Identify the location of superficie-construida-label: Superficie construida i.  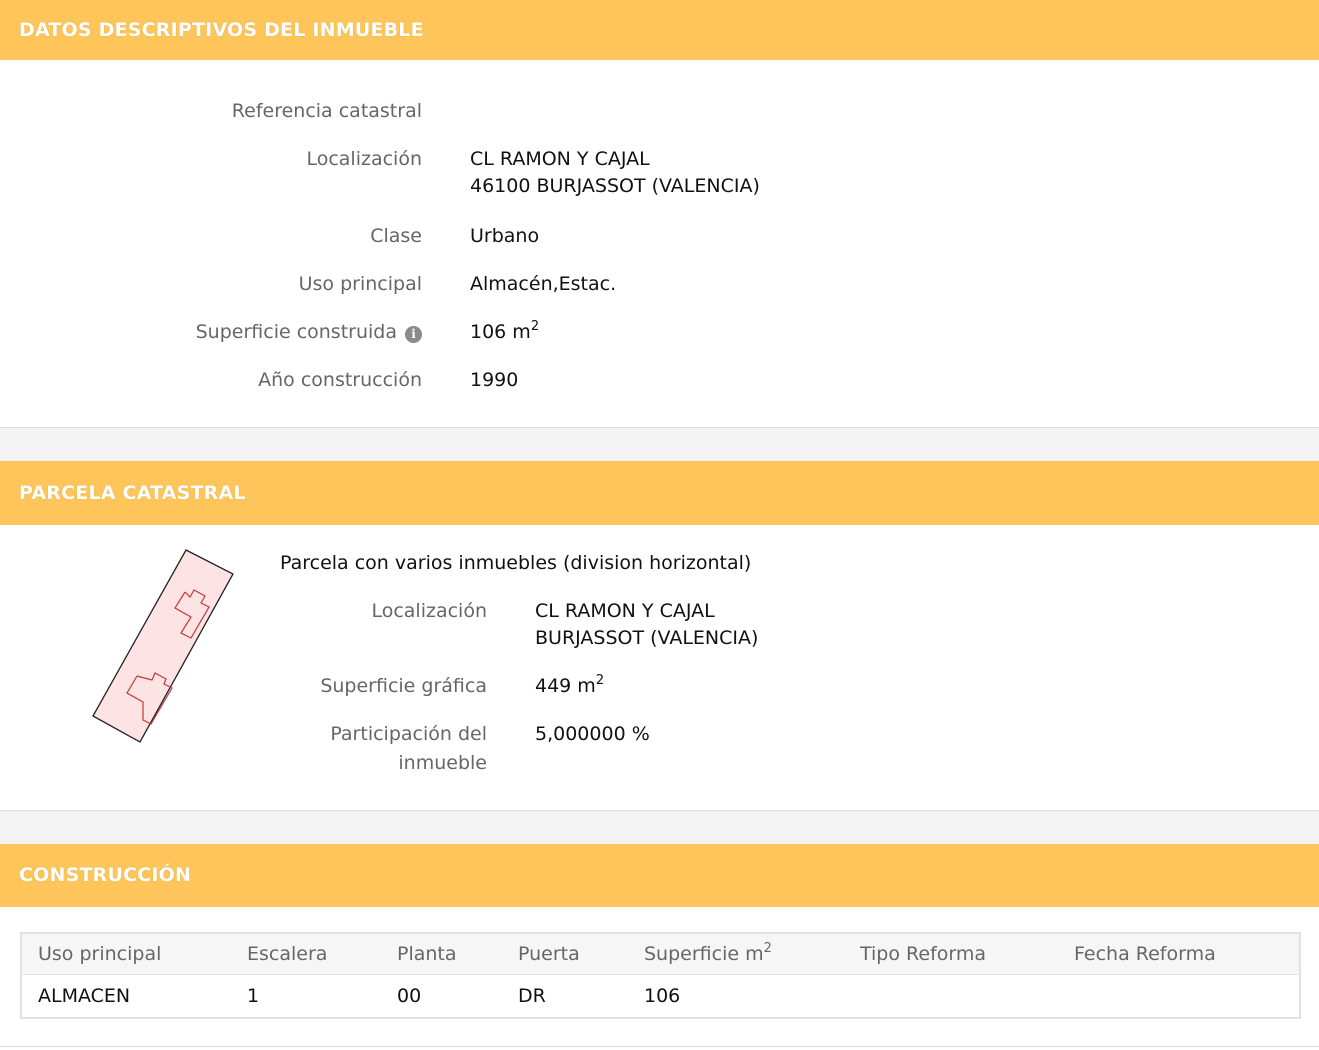
(309, 332).